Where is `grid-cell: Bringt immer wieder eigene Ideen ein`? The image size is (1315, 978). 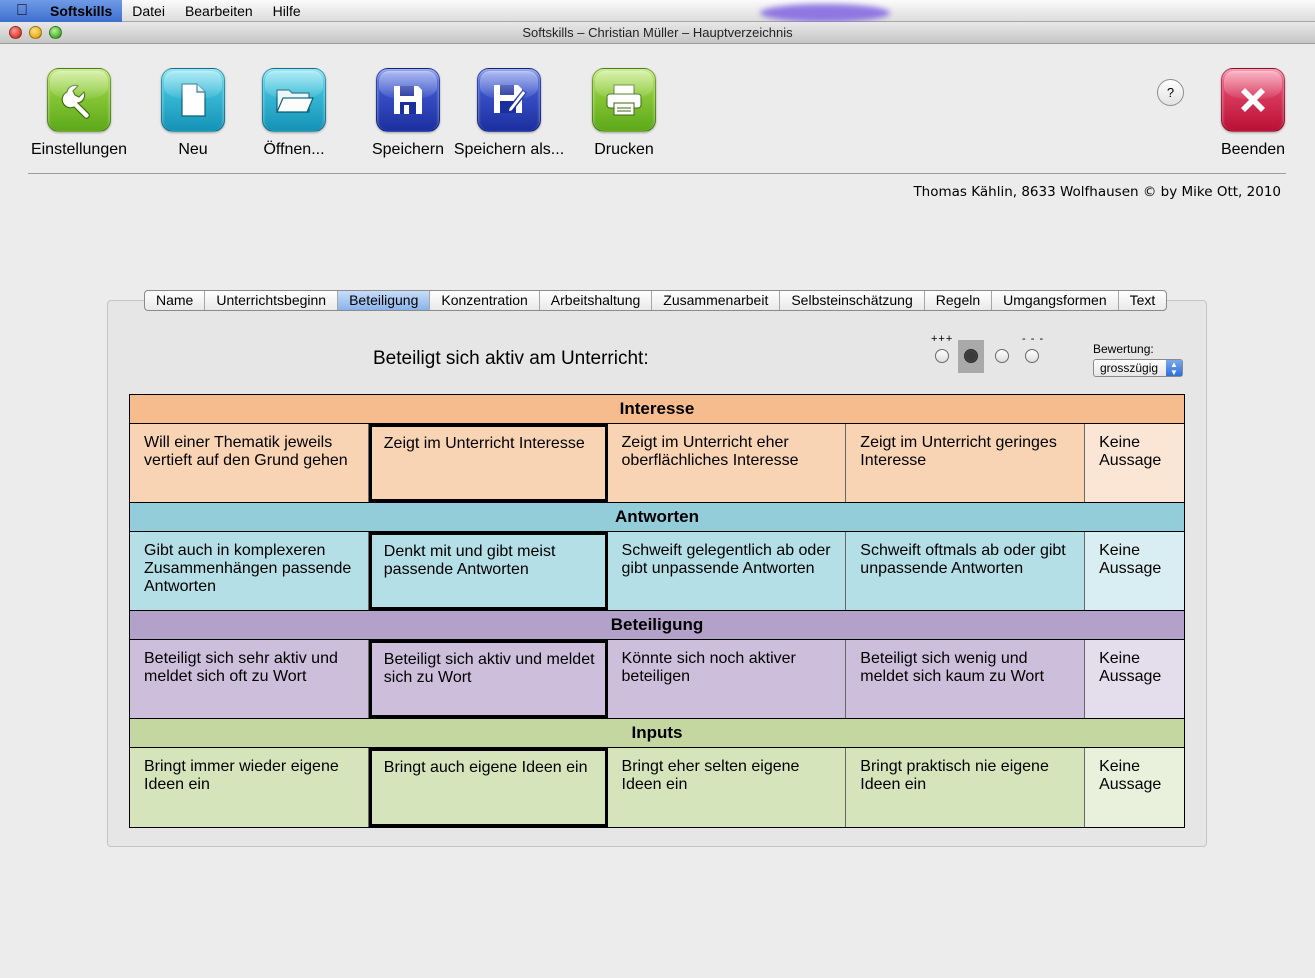 grid-cell: Bringt immer wieder eigene Ideen ein is located at coordinates (249, 787).